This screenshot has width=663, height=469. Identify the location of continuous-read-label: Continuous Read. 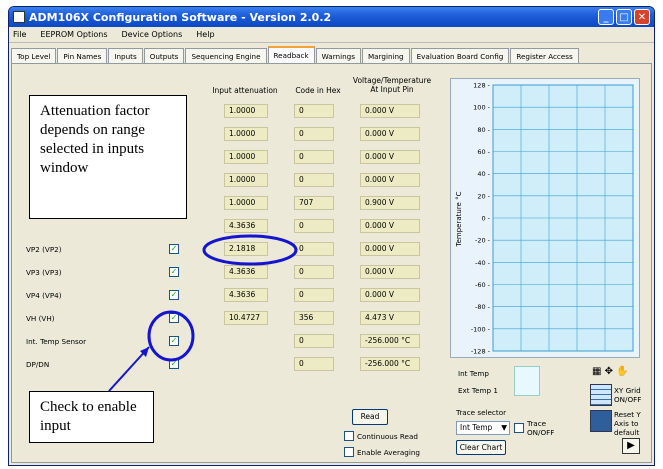
(387, 436).